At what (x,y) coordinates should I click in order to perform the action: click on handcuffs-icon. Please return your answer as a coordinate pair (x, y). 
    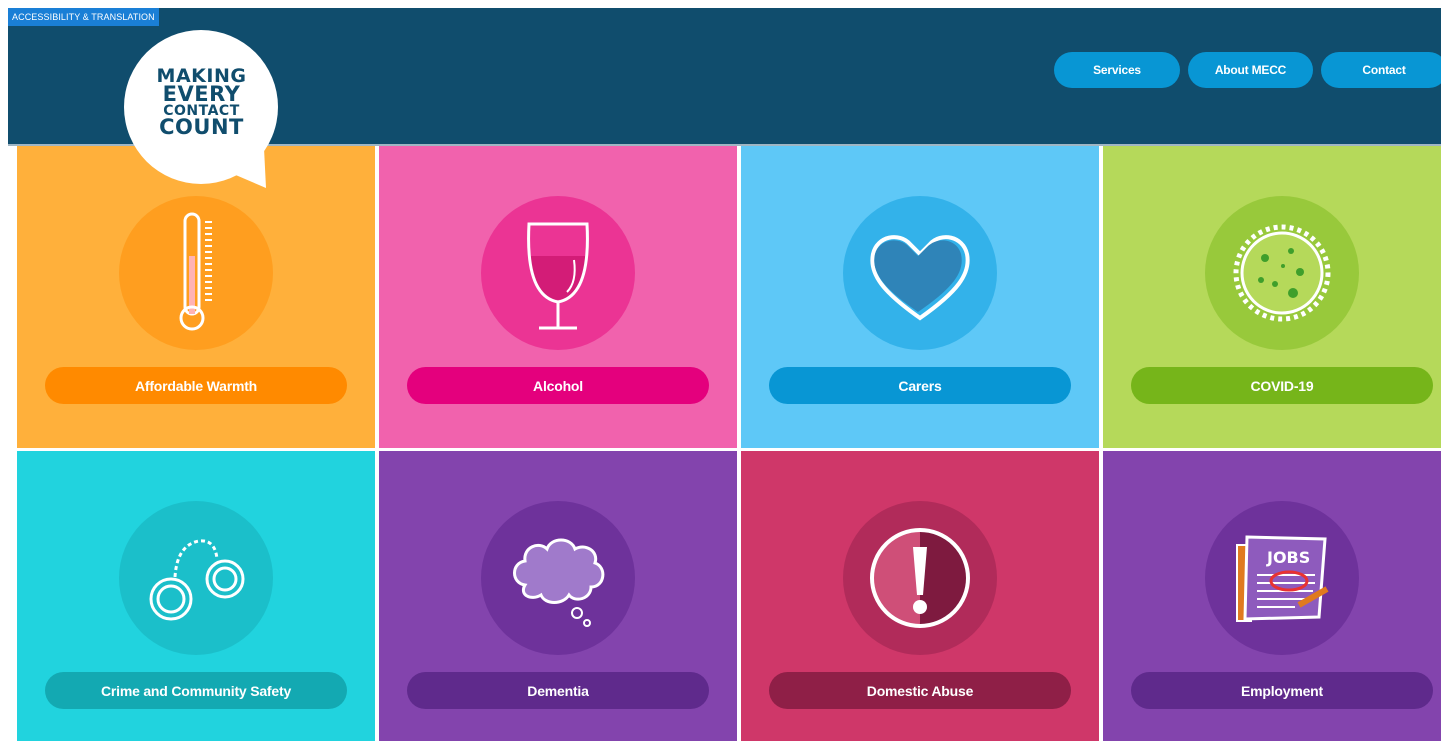
    Looking at the image, I should click on (197, 580).